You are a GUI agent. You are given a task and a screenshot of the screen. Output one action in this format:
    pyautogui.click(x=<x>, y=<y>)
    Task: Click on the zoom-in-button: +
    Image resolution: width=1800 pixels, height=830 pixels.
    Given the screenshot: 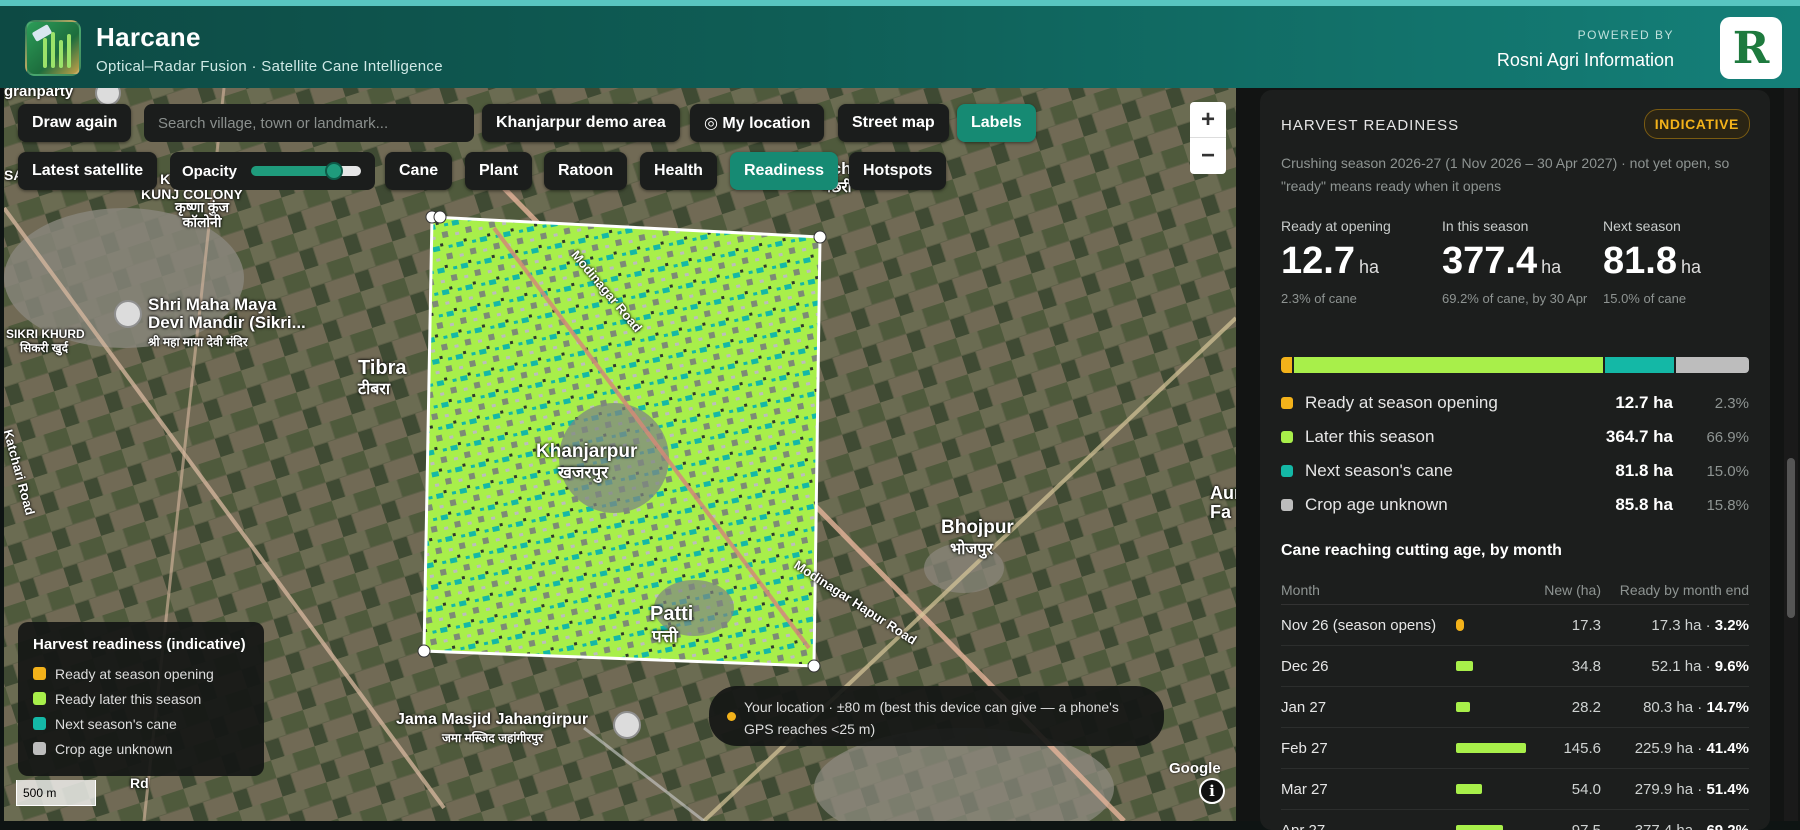 What is the action you would take?
    pyautogui.click(x=1208, y=120)
    